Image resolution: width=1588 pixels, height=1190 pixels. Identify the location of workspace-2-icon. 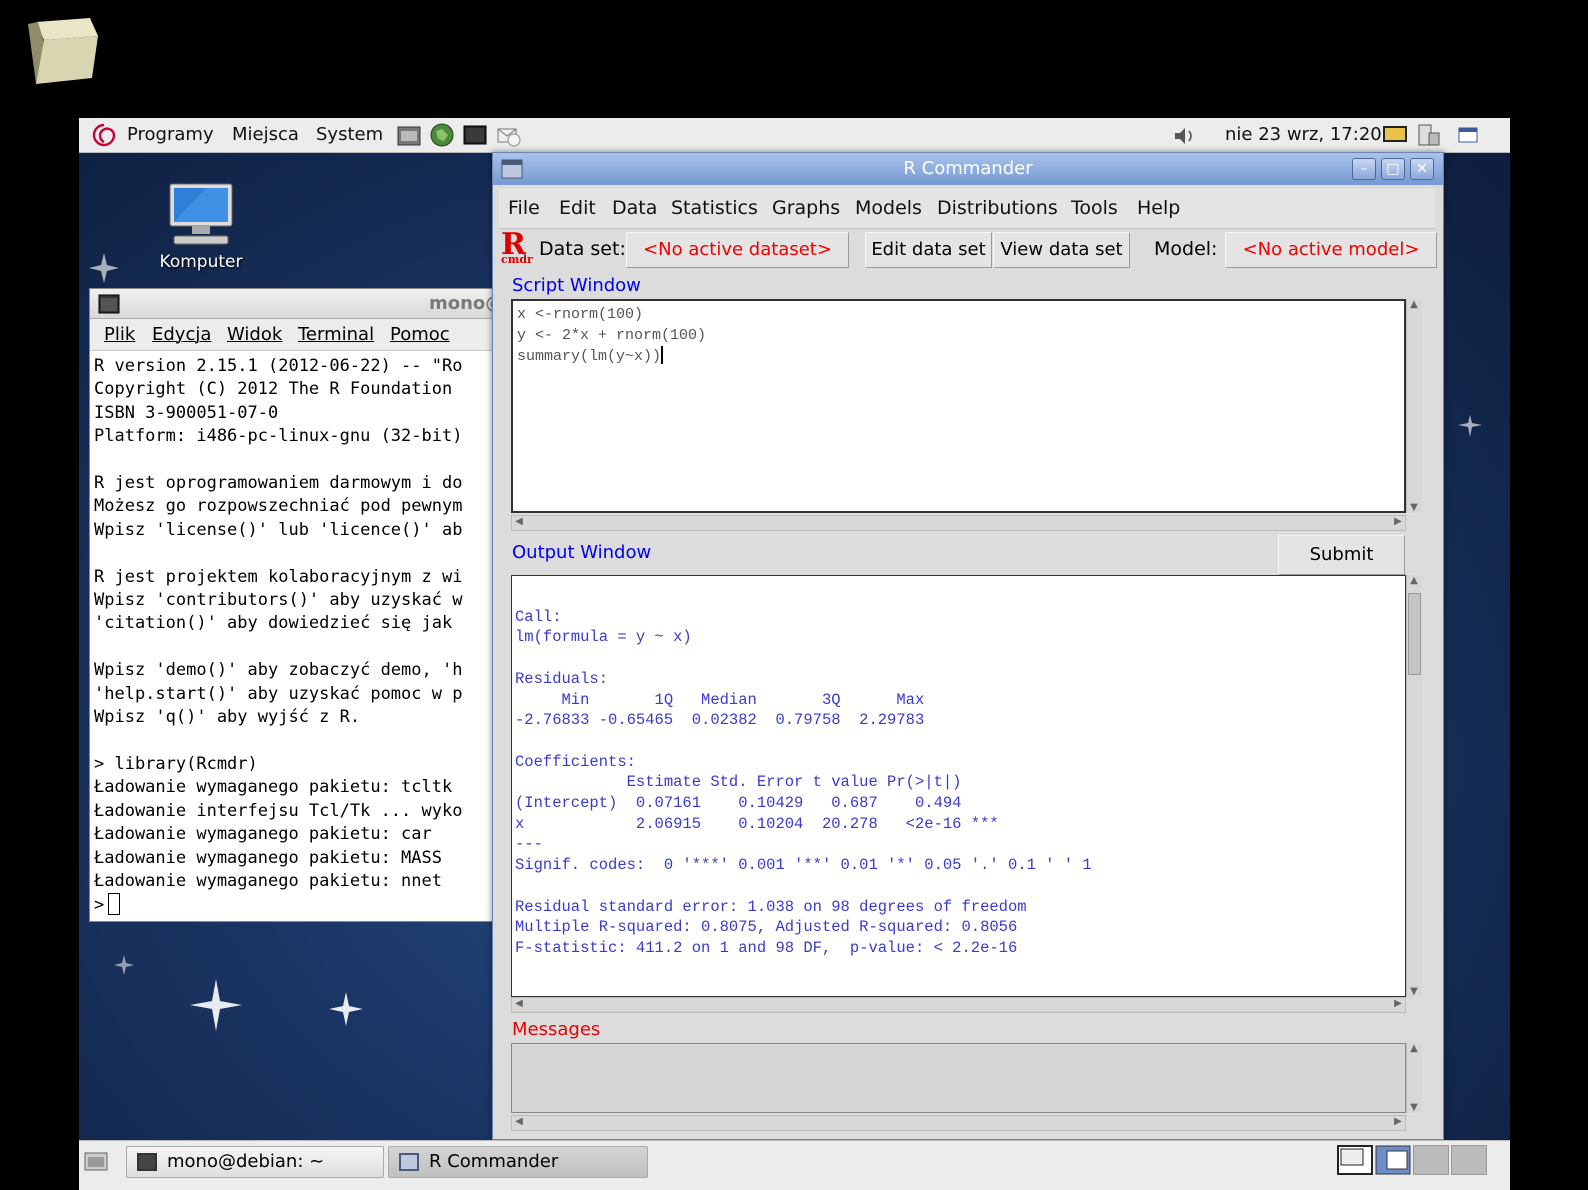
(1393, 1160).